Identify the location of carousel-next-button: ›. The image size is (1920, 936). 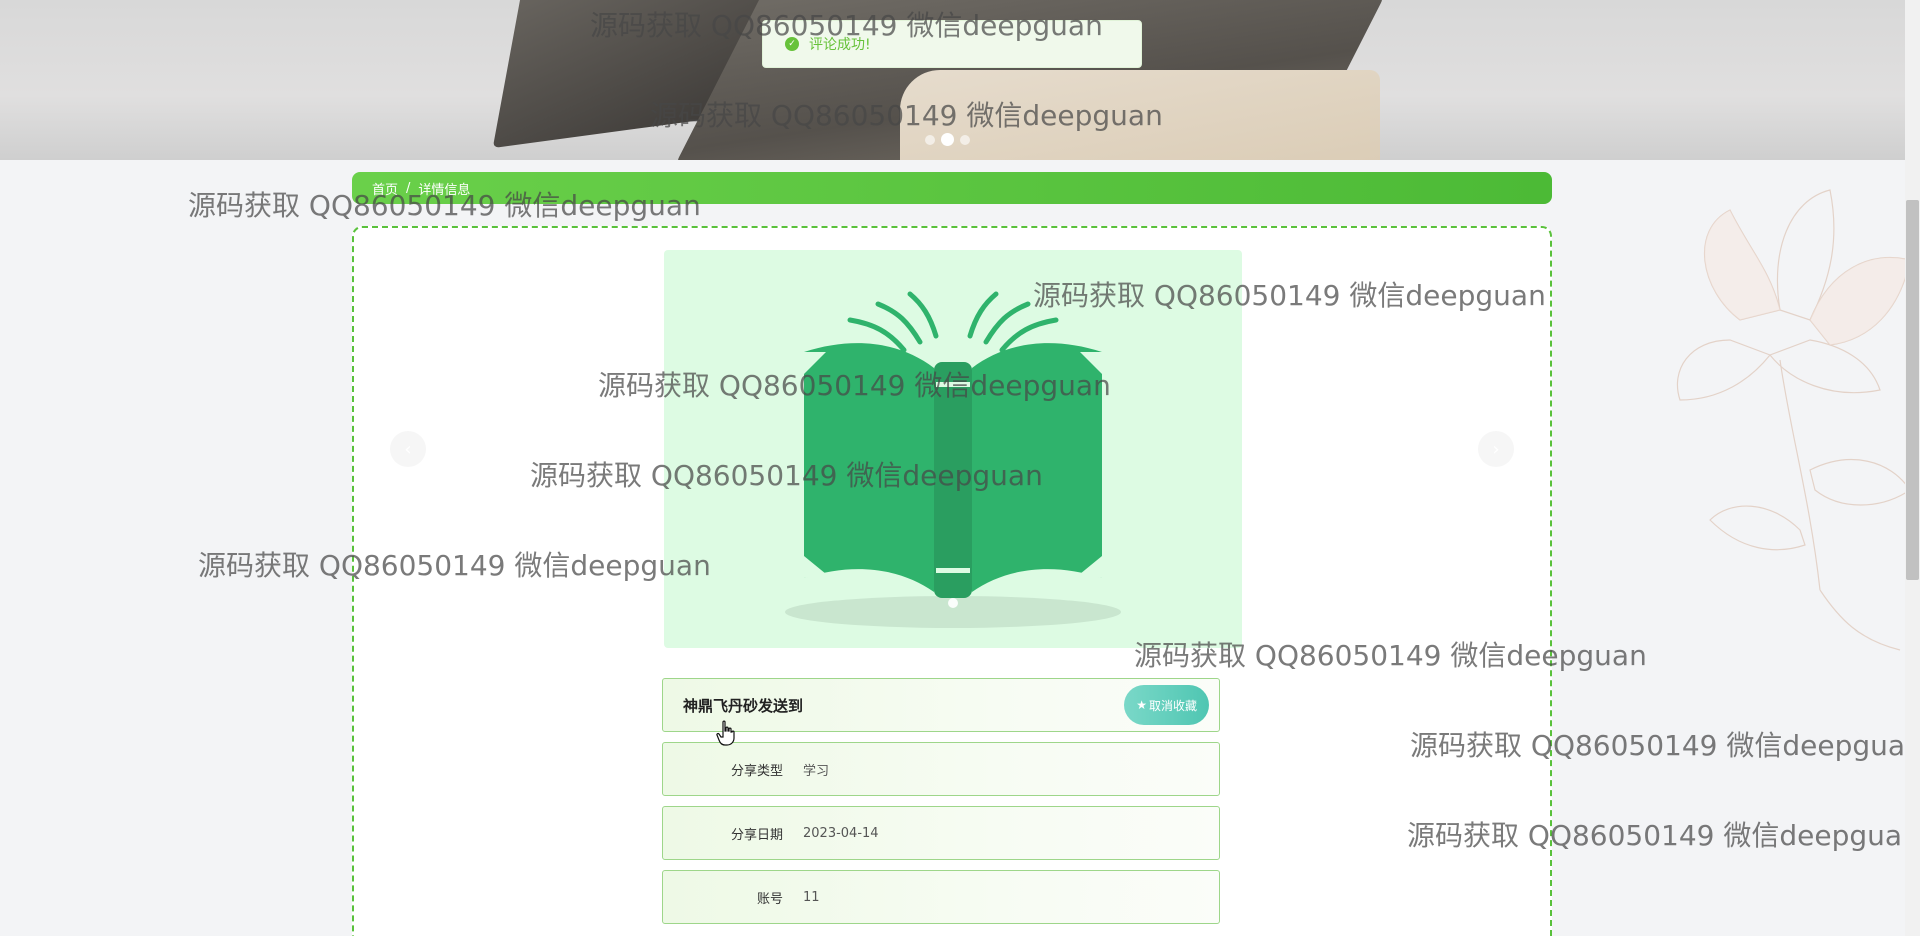
(1496, 449).